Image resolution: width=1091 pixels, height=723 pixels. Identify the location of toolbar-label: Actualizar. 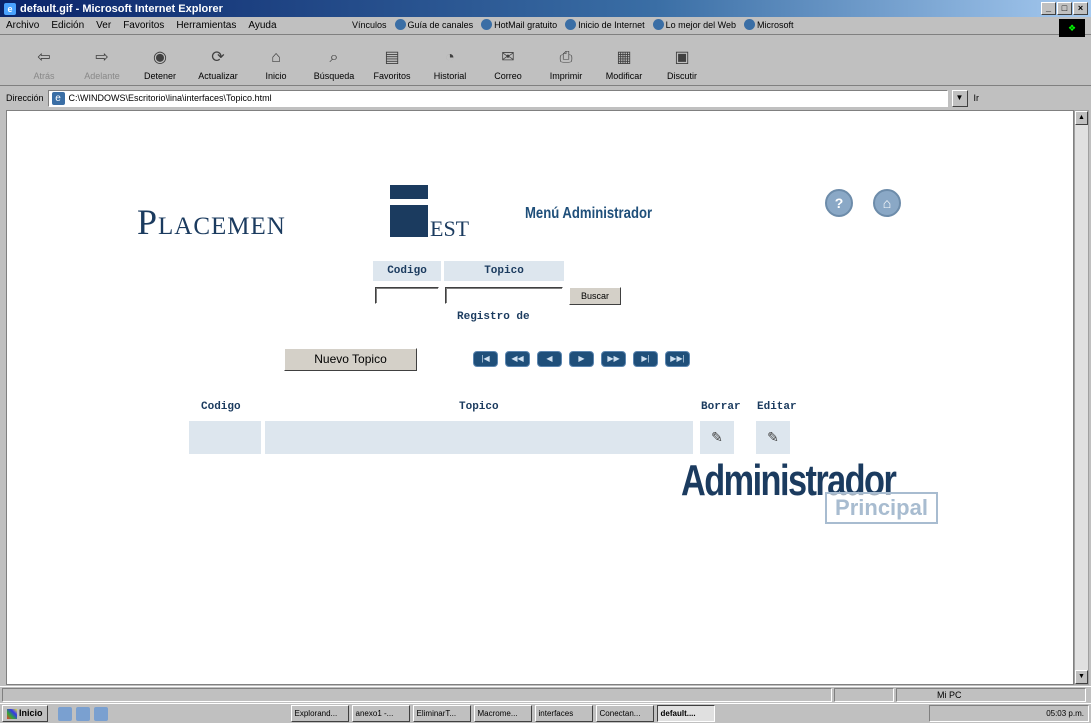
(218, 76).